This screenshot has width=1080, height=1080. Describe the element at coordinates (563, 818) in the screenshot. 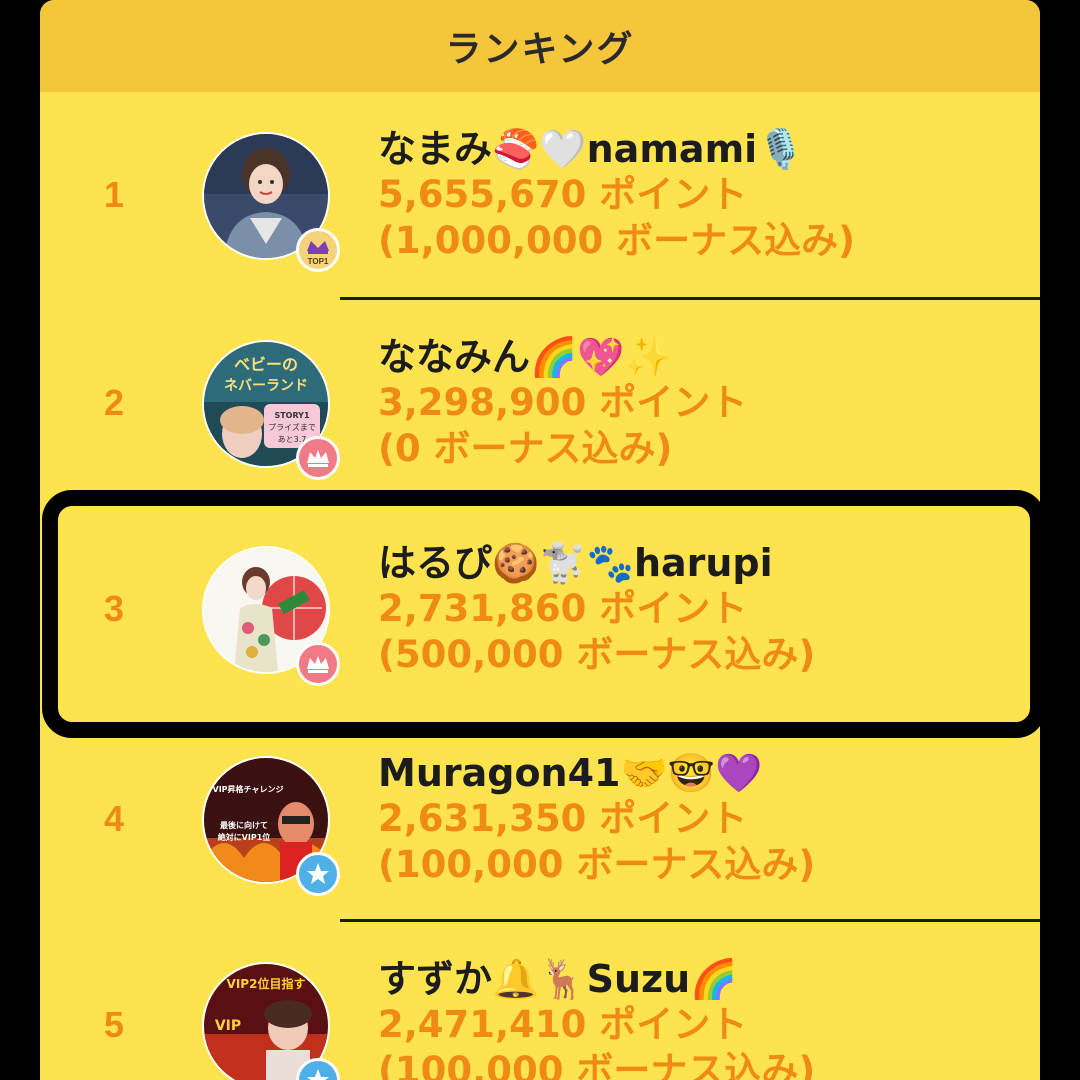

I see `points-value: 2,631,350 ポイント` at that location.